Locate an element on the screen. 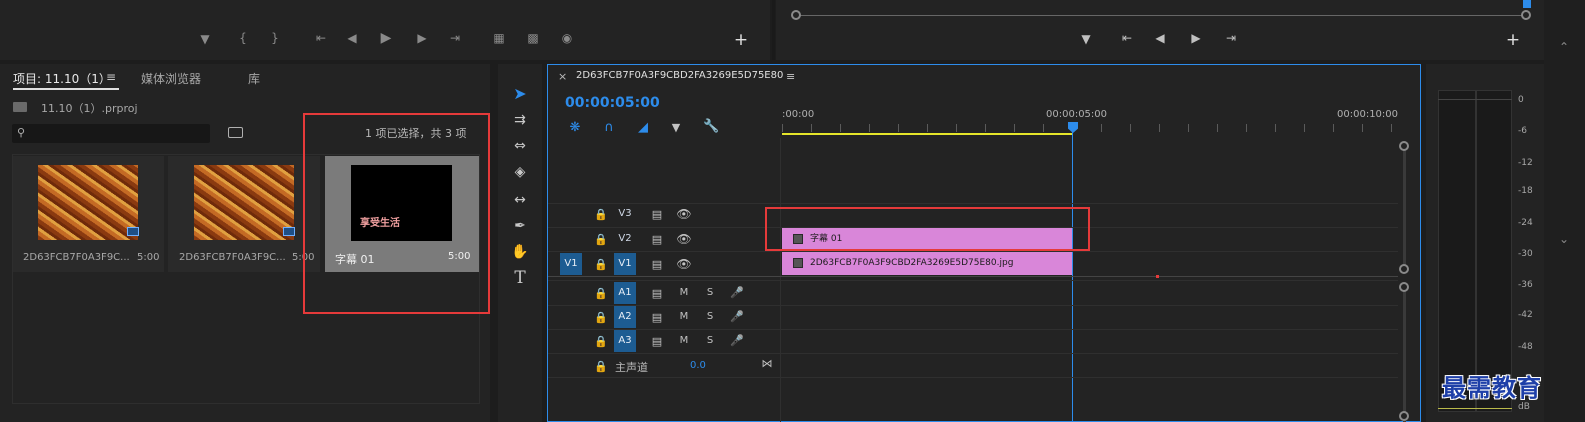 Image resolution: width=1585 pixels, height=422 pixels. program-go-to-in-icon: ⇤ is located at coordinates (1127, 38).